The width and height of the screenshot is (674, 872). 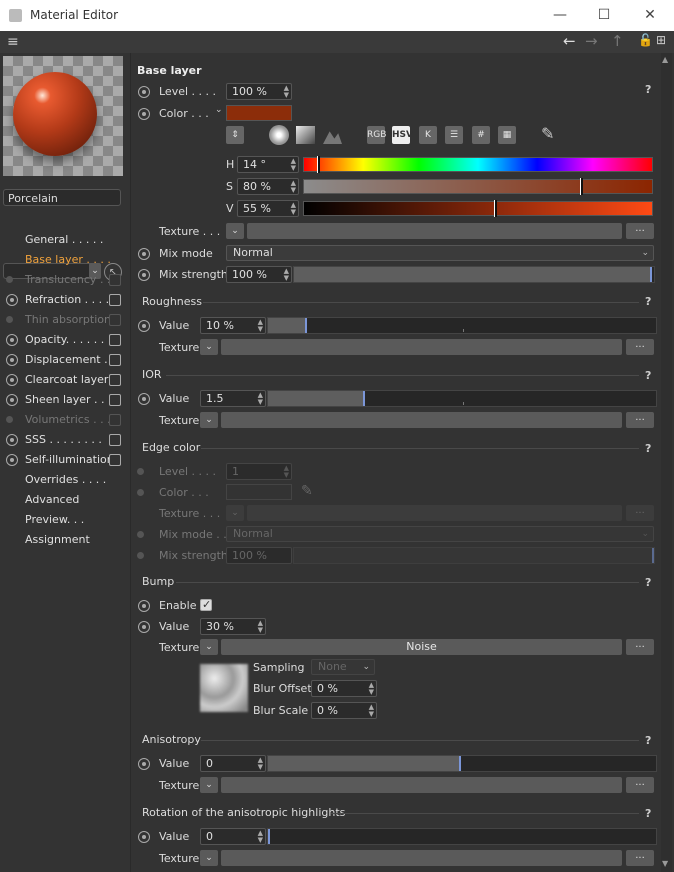 What do you see at coordinates (52, 500) in the screenshot?
I see `sidebar-item-advanced: Advanced` at bounding box center [52, 500].